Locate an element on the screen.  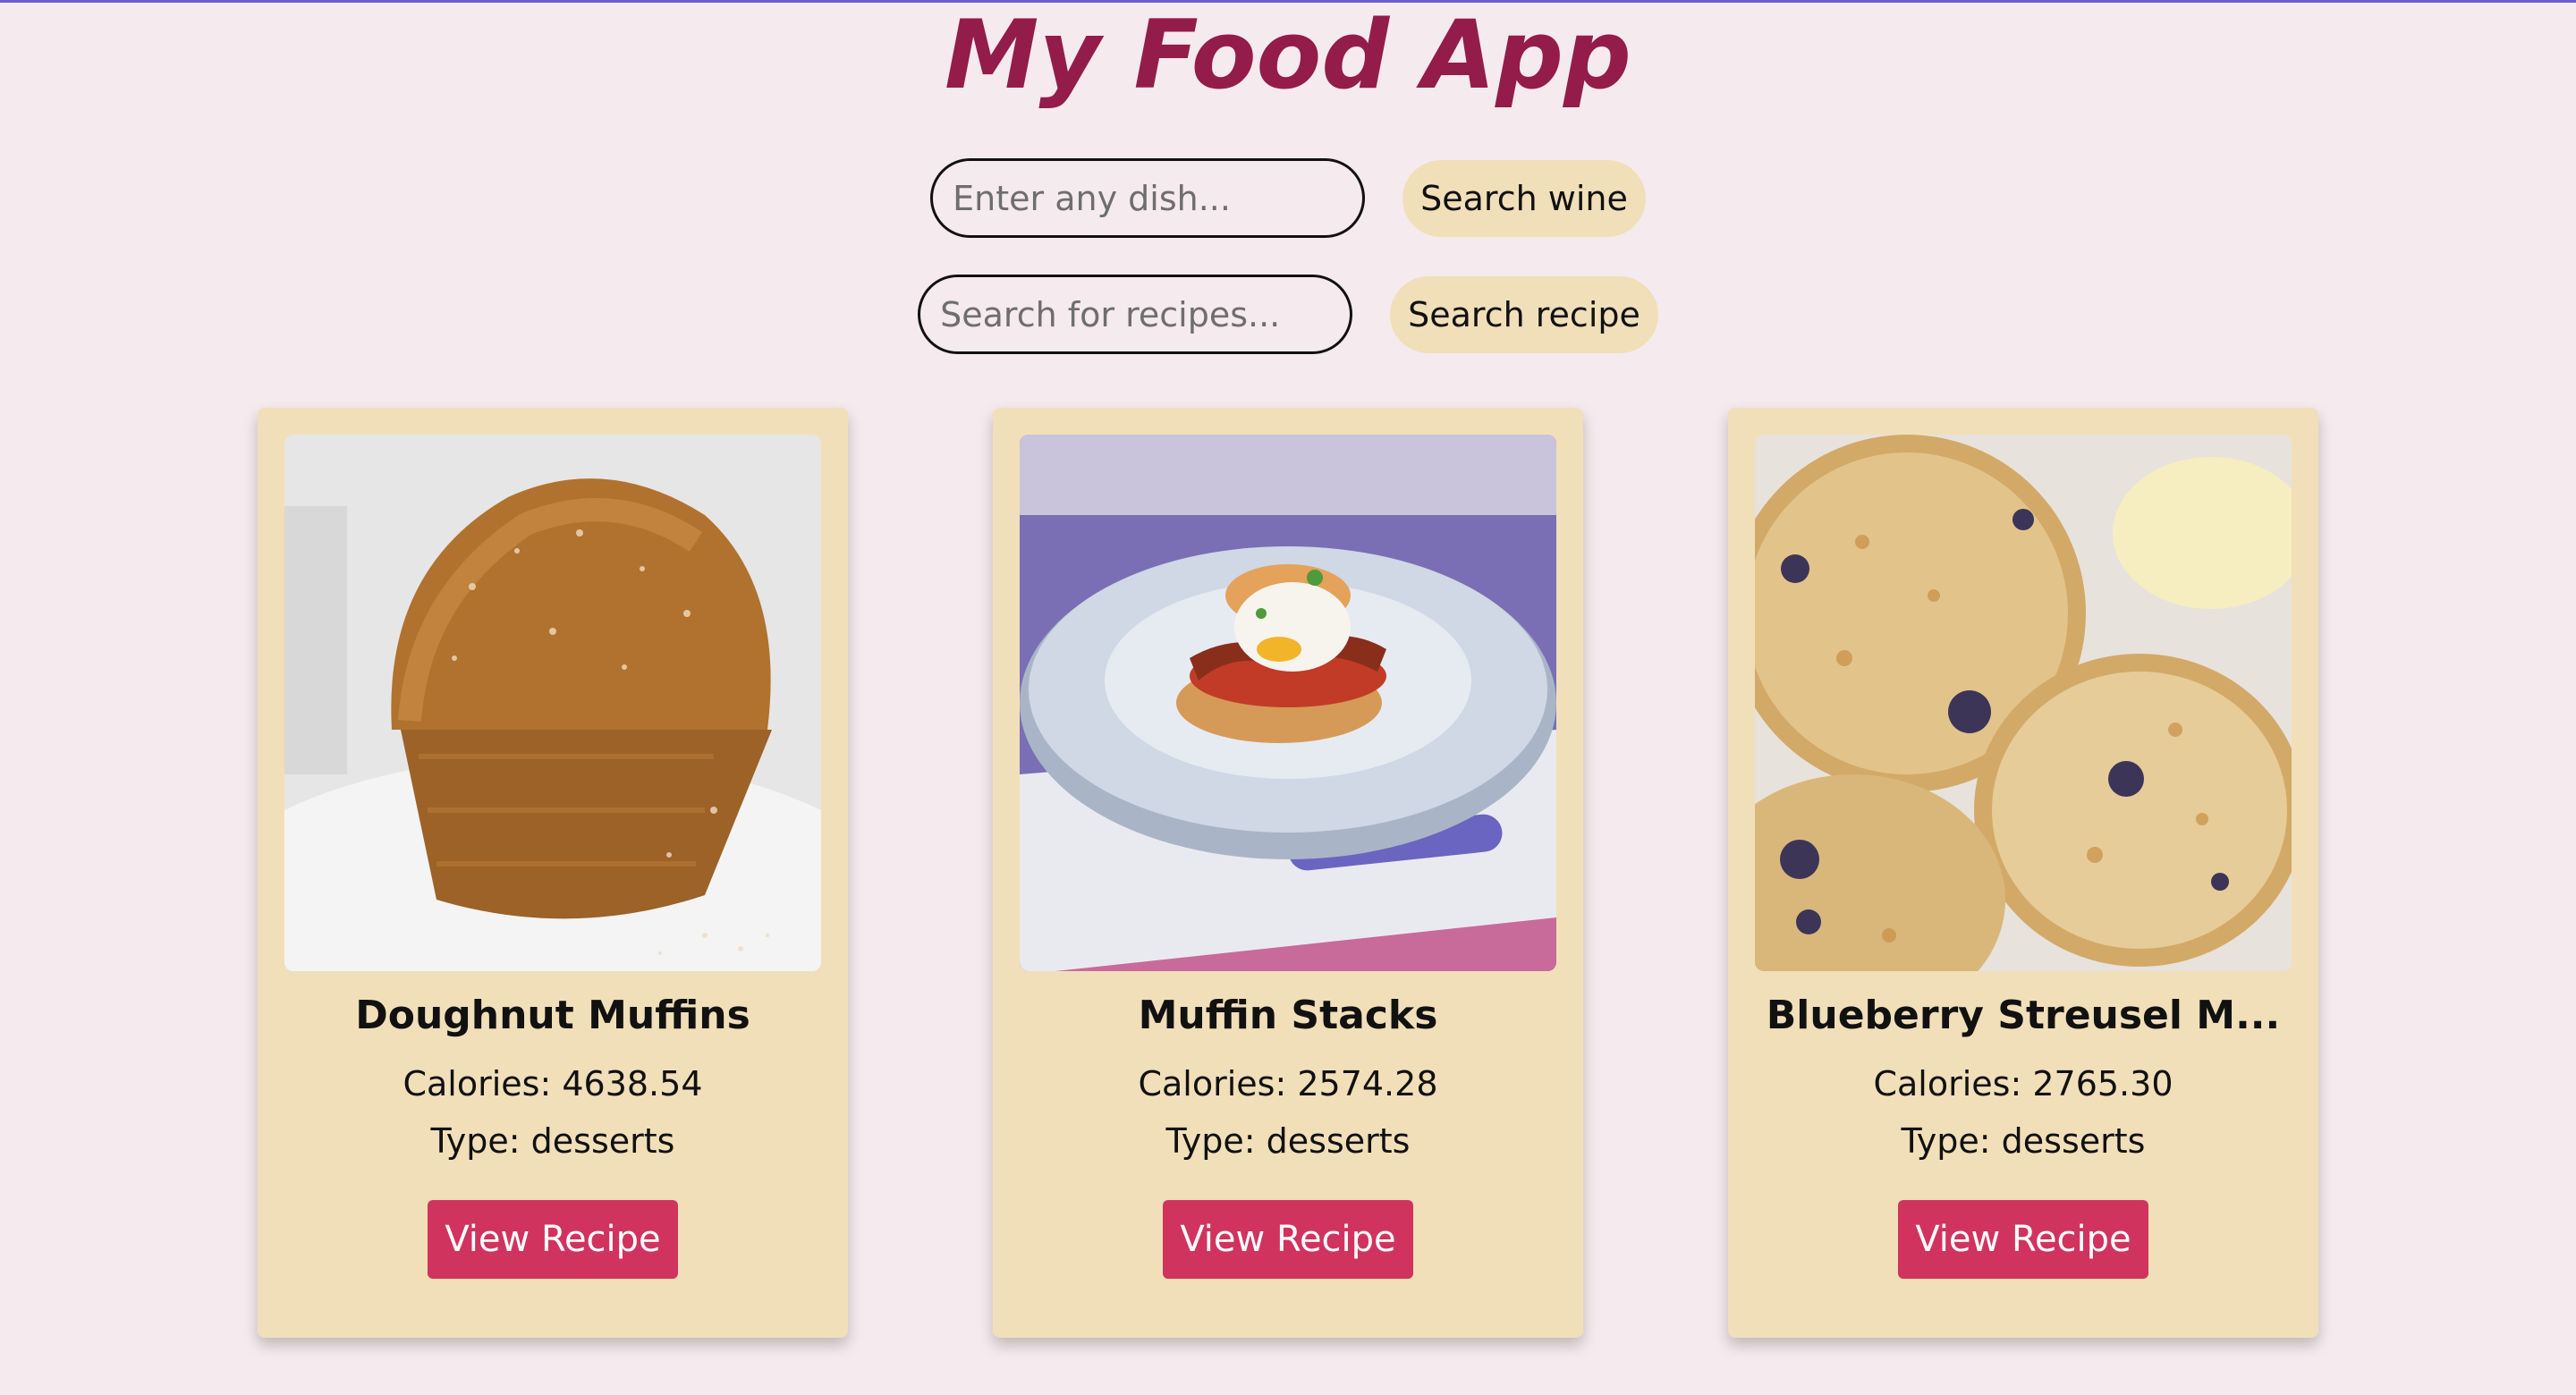
recipe-calories: Calories: 2574.28 is located at coordinates (1288, 1083).